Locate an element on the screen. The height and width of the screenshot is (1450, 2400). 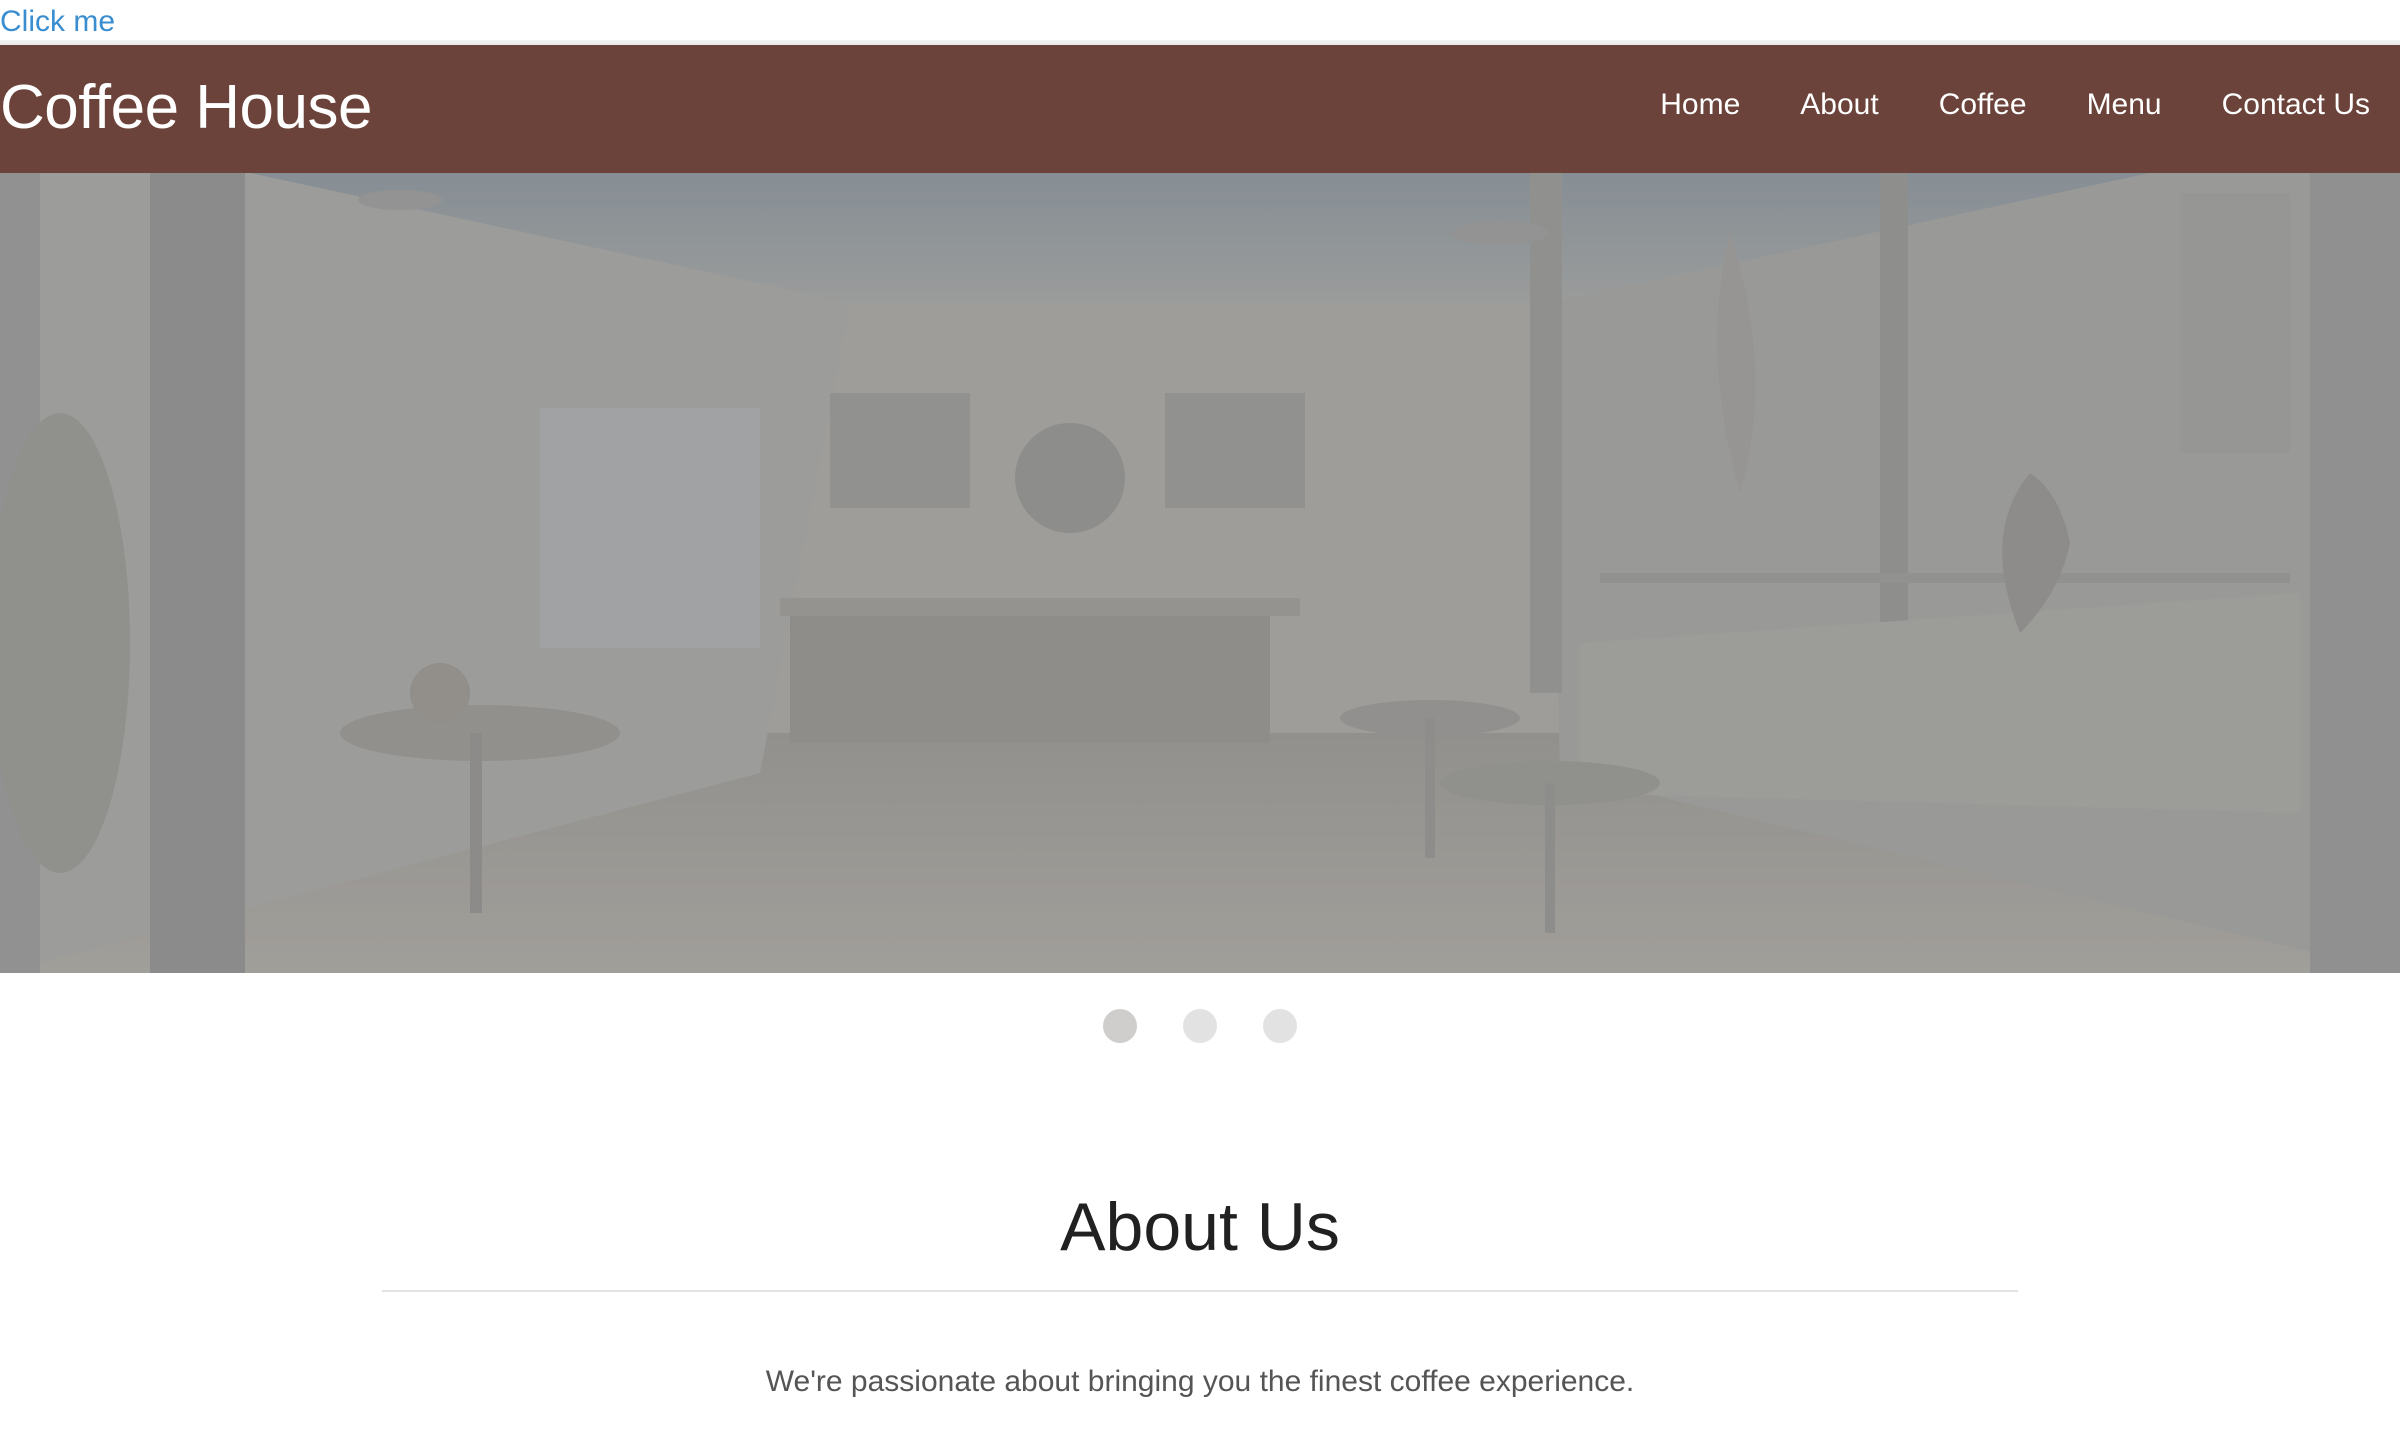
brand-logo-text: Coffee House is located at coordinates (186, 108).